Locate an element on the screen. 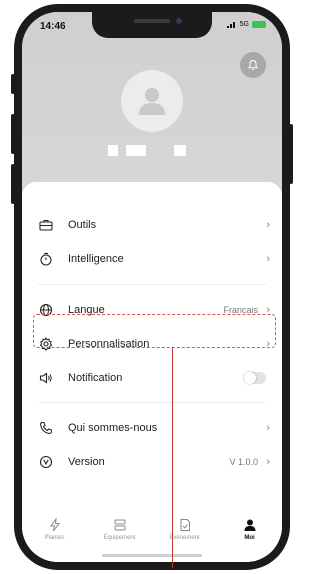 The image size is (320, 574). menu-item-label: Version is located at coordinates (86, 462).